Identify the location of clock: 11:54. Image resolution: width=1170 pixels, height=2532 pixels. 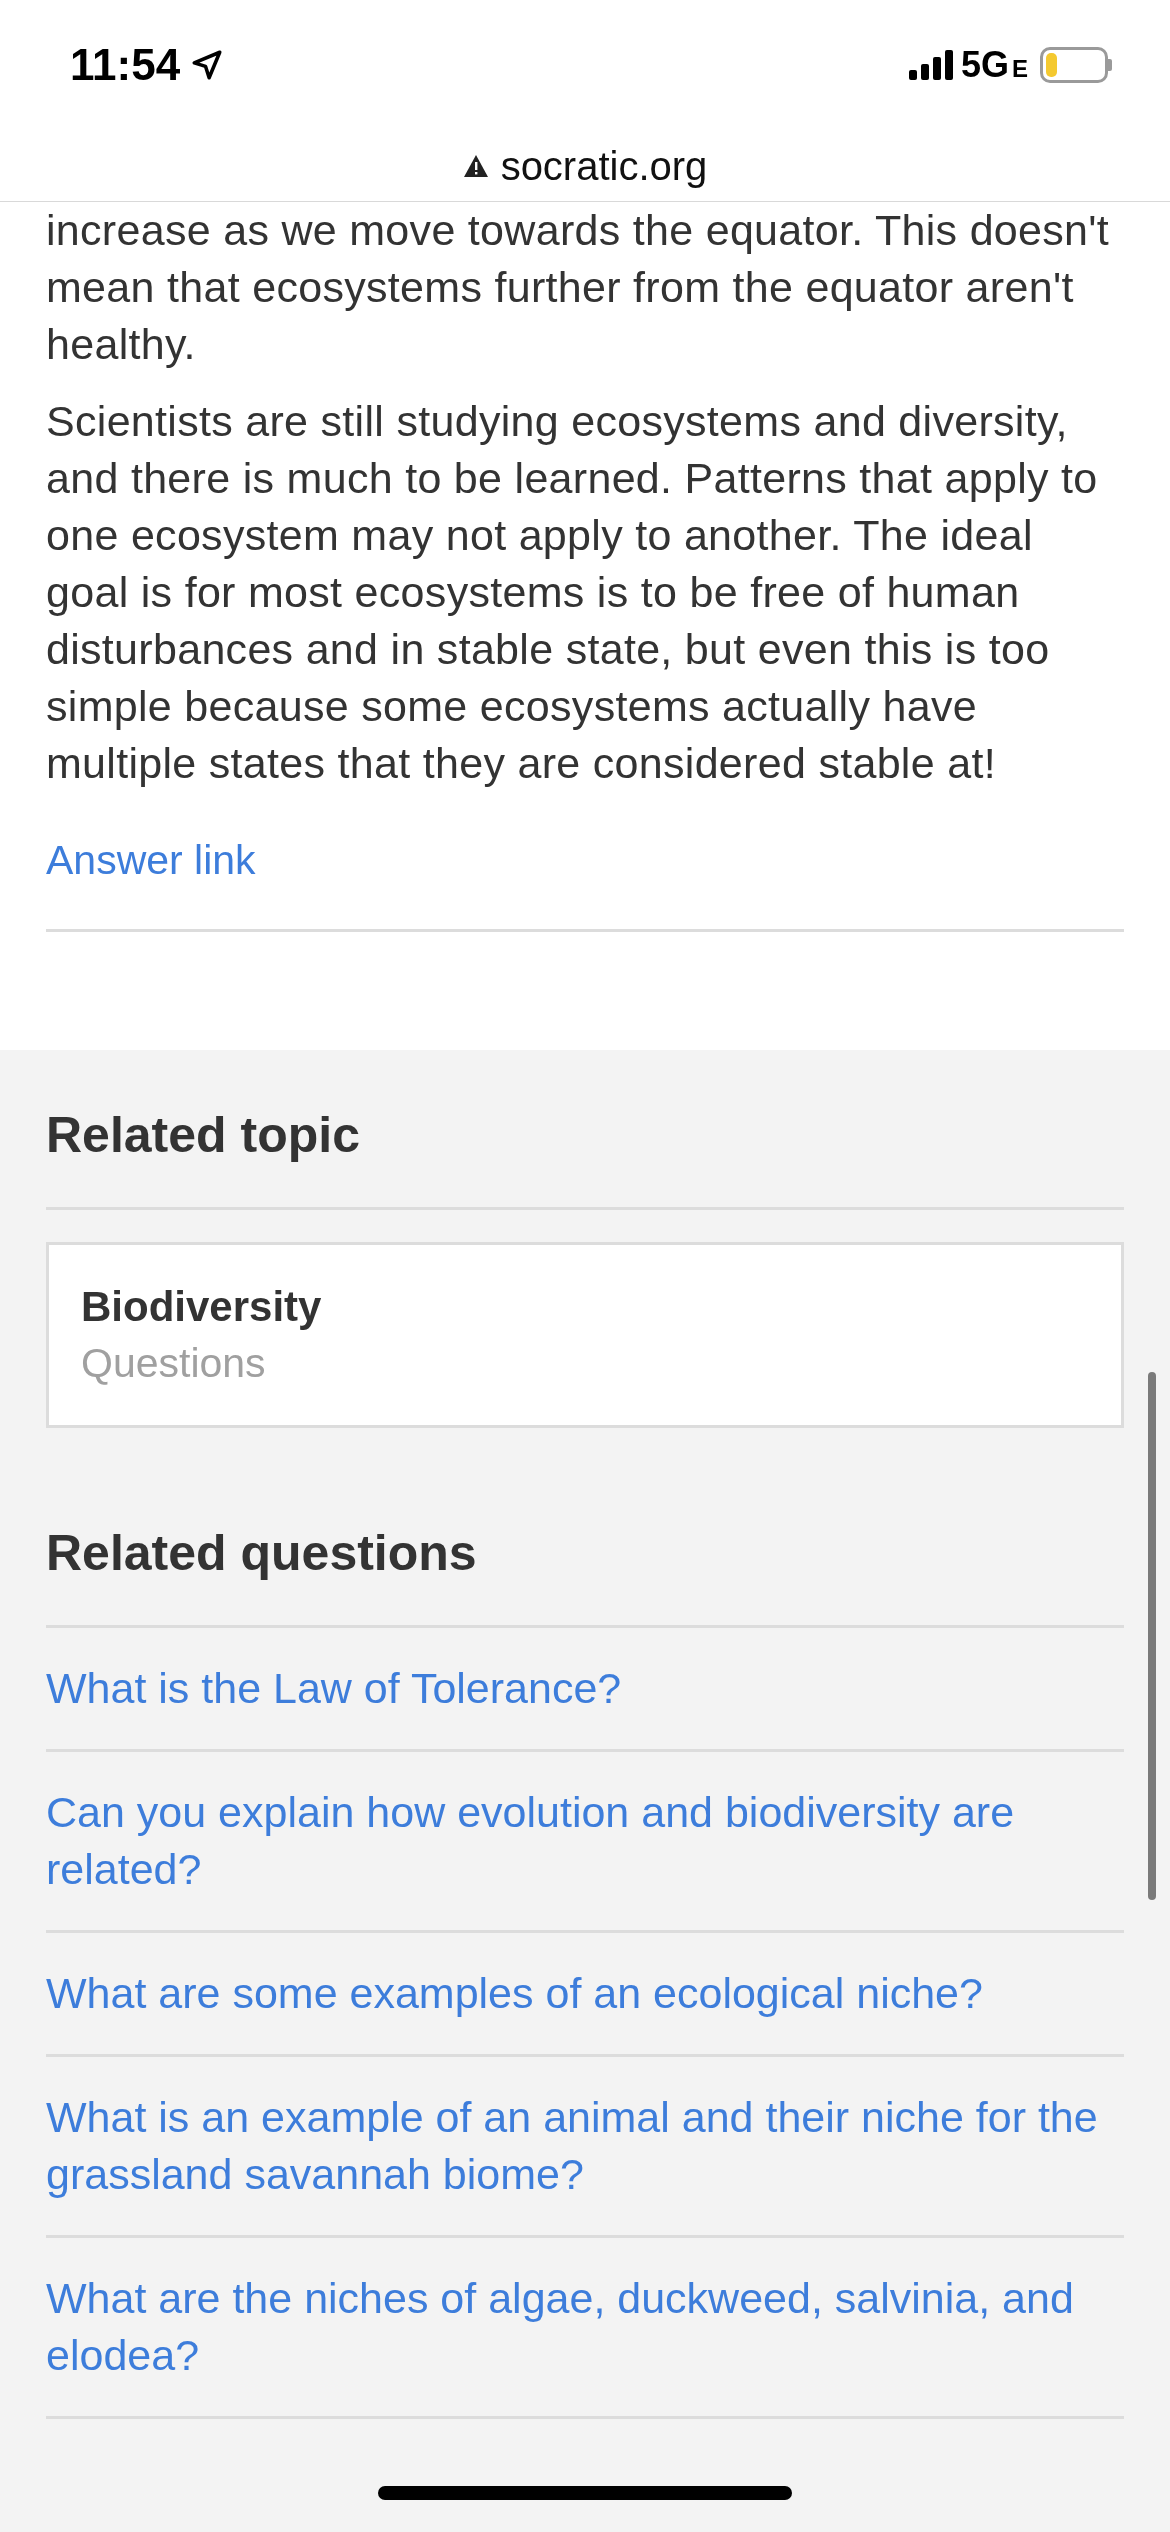
(125, 65).